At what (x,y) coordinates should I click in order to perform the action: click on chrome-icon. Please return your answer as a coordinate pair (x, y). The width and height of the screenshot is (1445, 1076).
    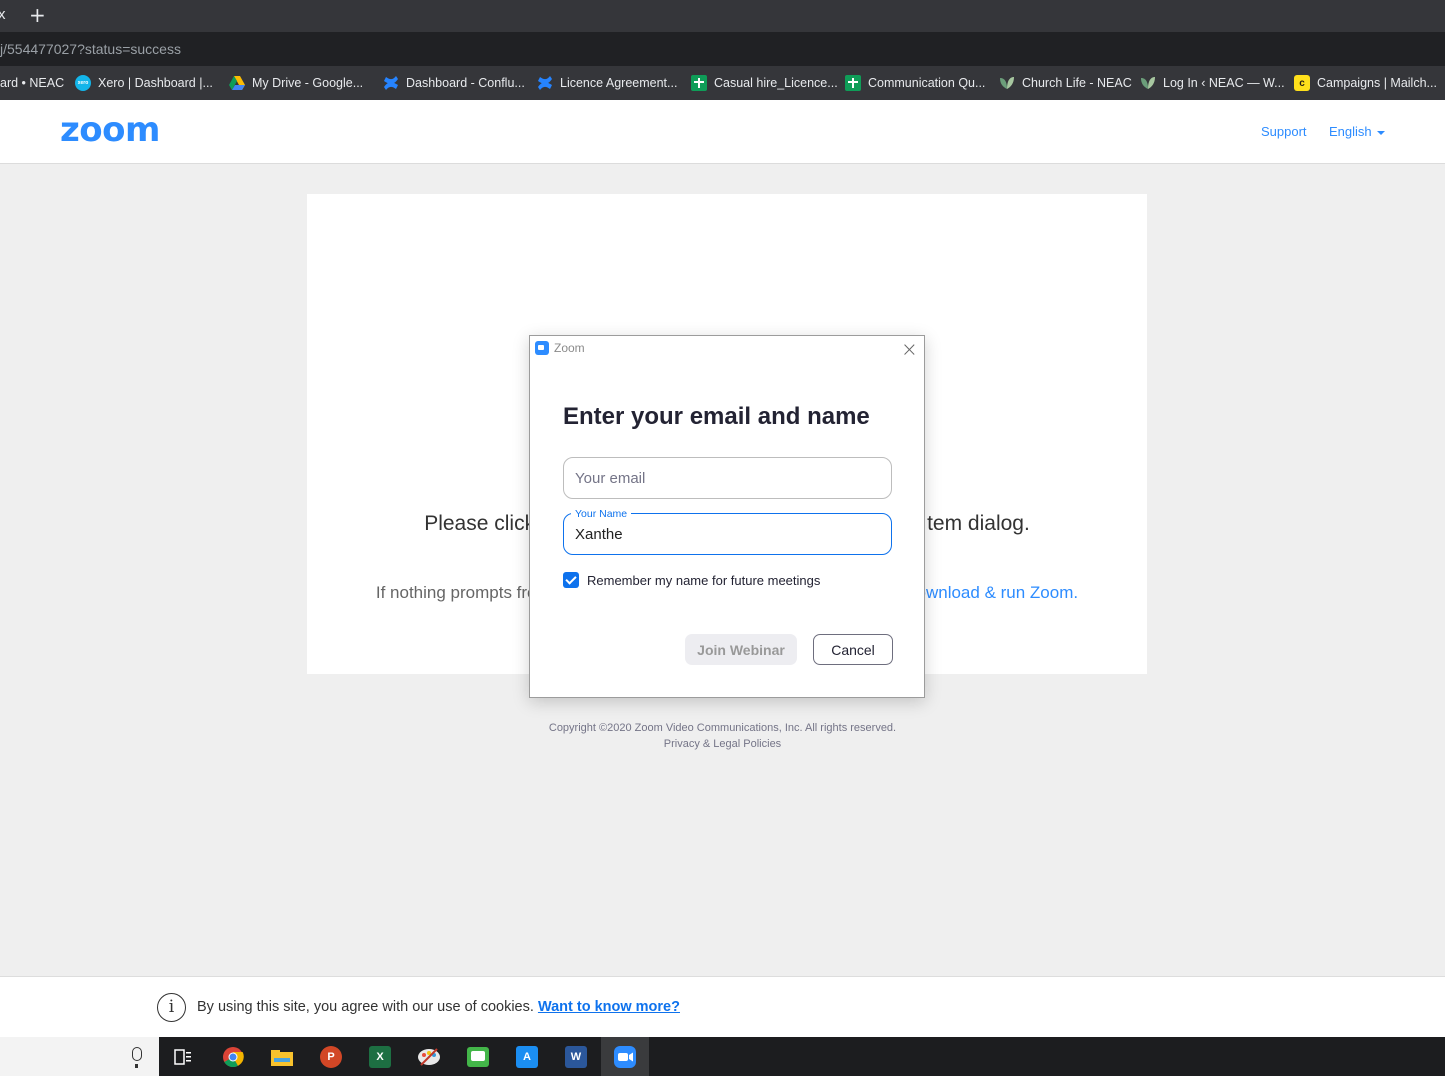
    Looking at the image, I should click on (233, 1056).